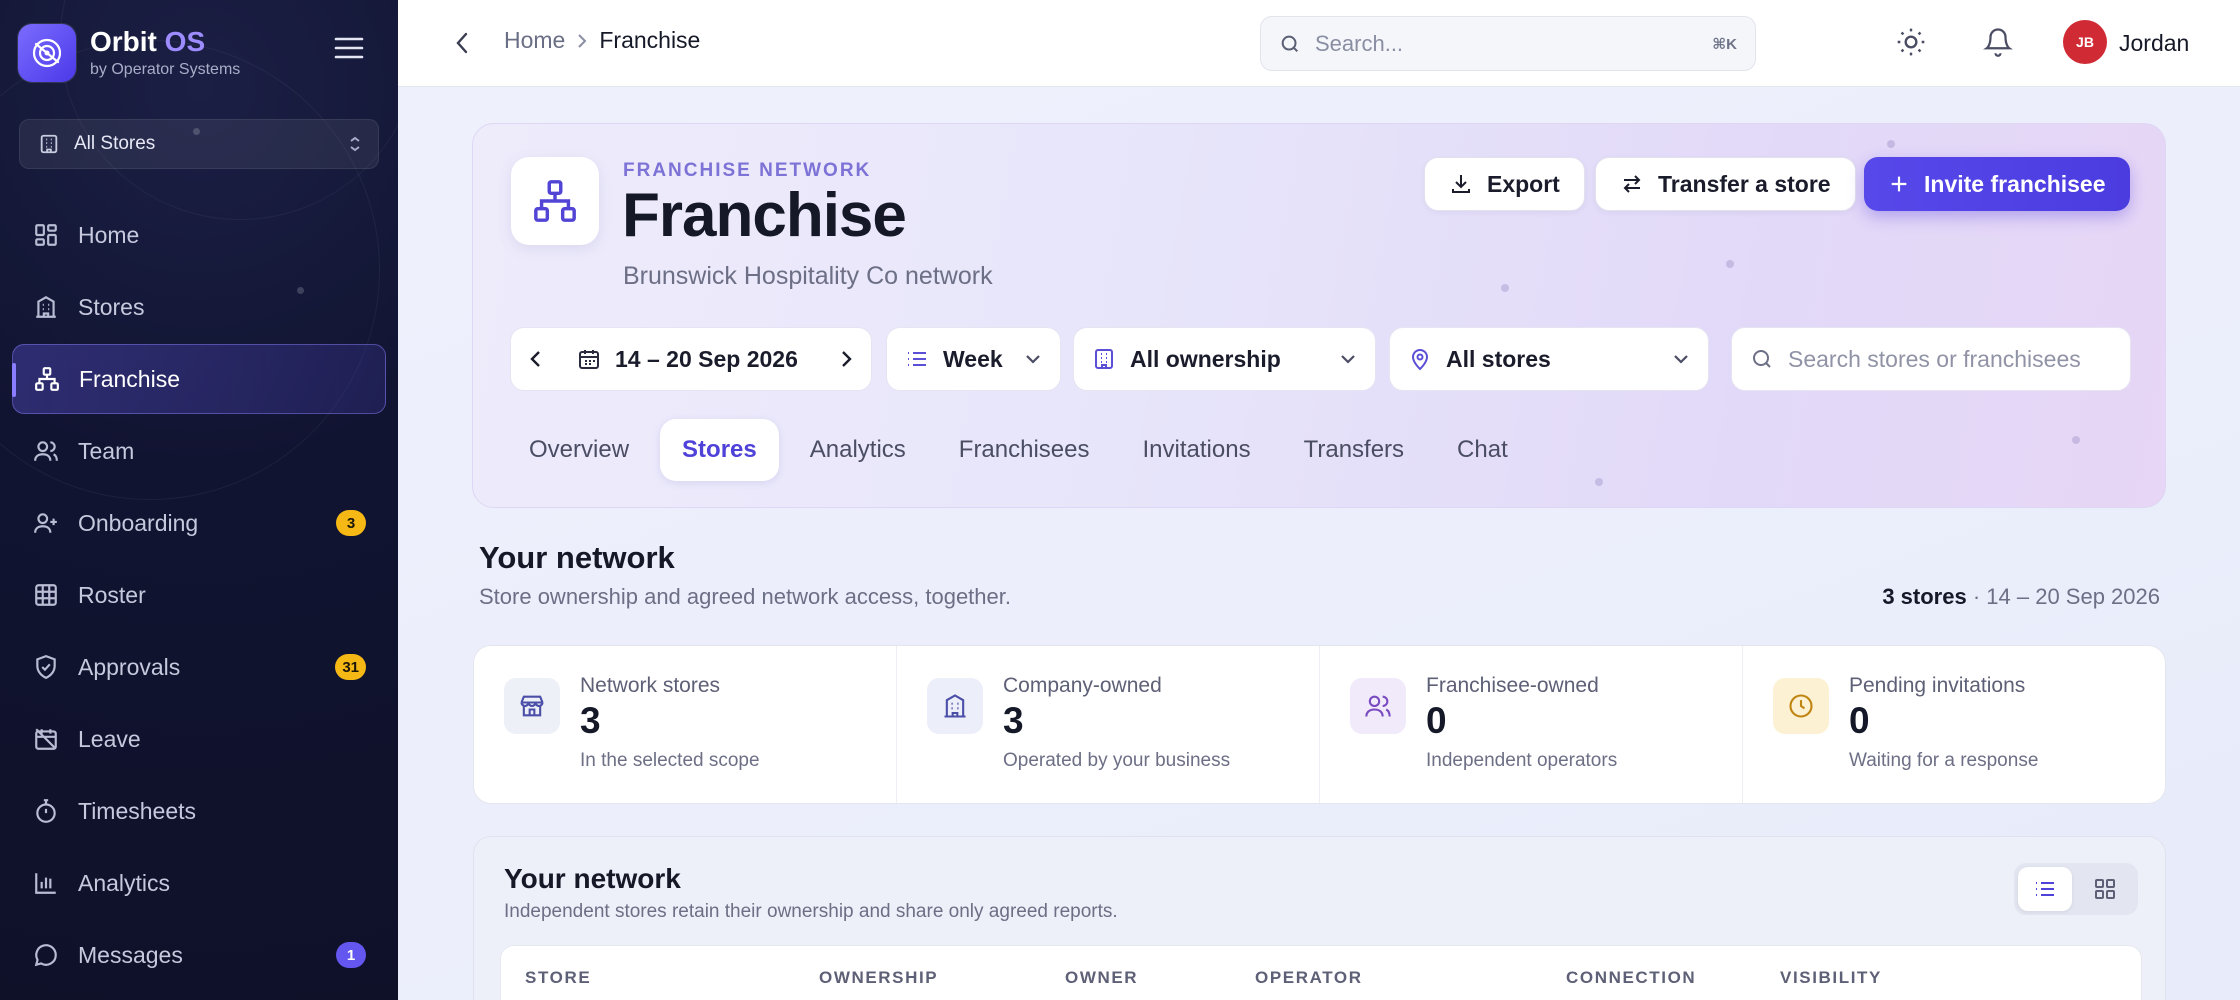  Describe the element at coordinates (199, 235) in the screenshot. I see `sidebar-item-home: Home` at that location.